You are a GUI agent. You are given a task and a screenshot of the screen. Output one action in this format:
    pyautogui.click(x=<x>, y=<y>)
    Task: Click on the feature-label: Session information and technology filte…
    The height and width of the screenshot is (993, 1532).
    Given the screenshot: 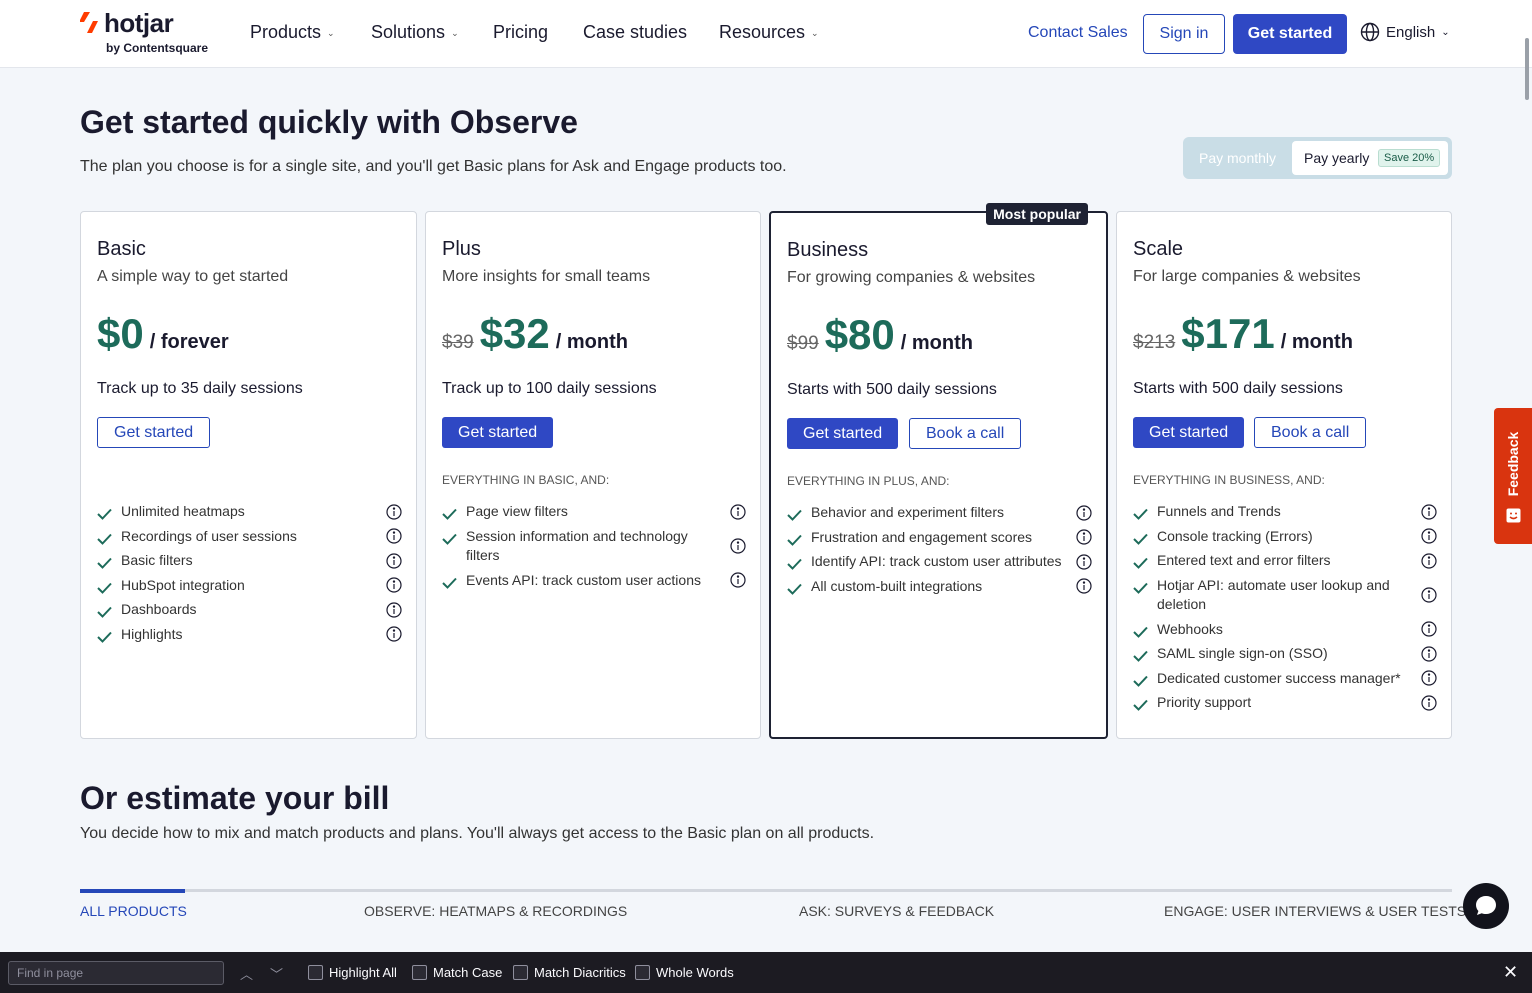 What is the action you would take?
    pyautogui.click(x=577, y=545)
    